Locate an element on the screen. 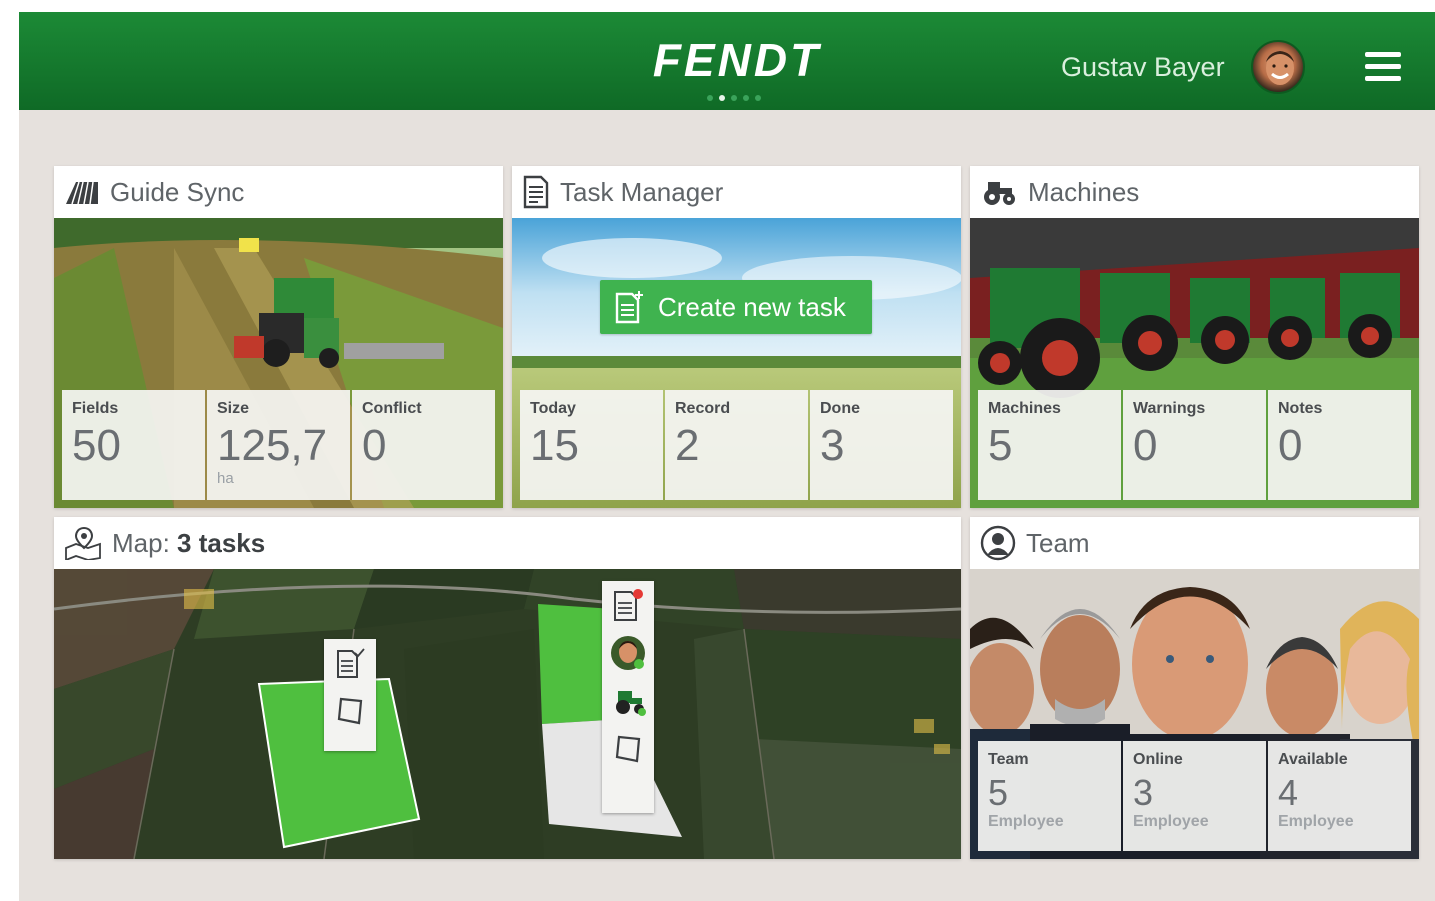 The height and width of the screenshot is (901, 1435). stat-online: Online 3 Employee is located at coordinates (1194, 796).